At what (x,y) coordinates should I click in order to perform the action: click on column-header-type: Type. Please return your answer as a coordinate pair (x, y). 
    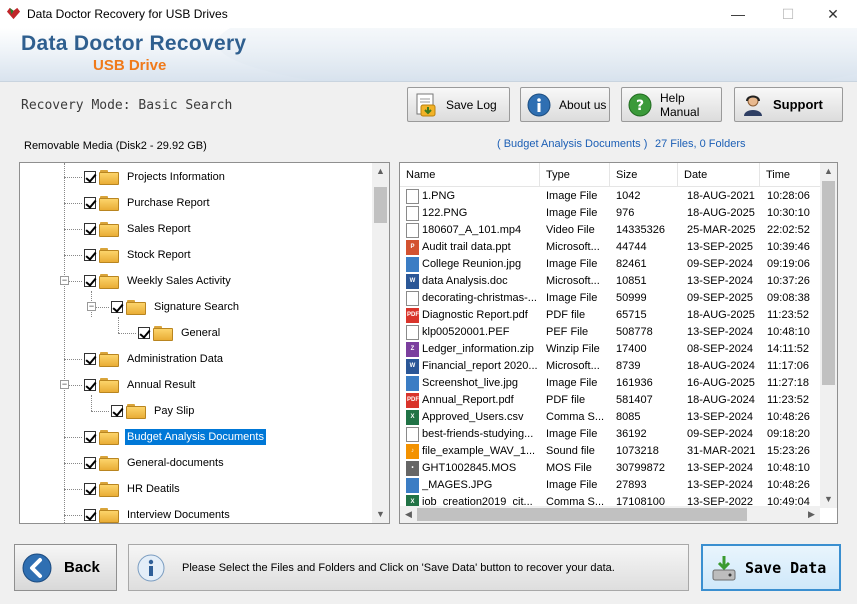
    Looking at the image, I should click on (575, 175).